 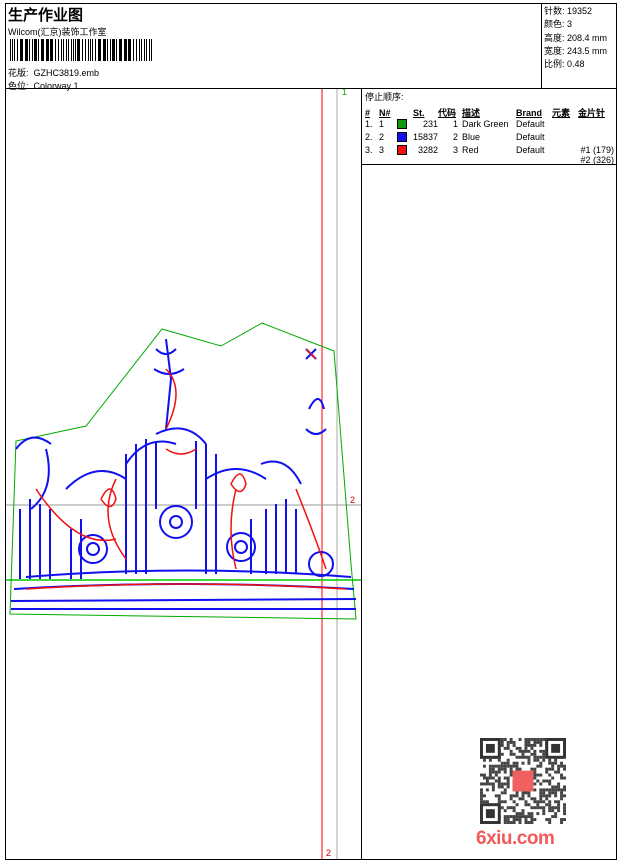 I want to click on row-elem, so click(x=565, y=125).